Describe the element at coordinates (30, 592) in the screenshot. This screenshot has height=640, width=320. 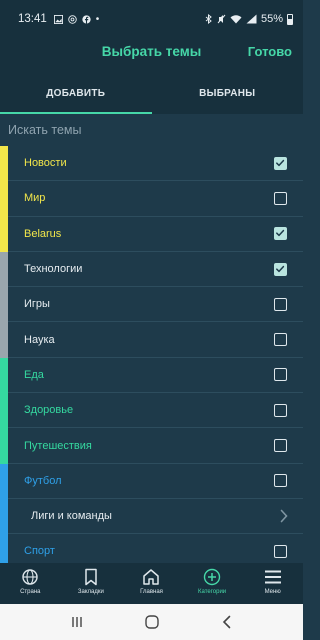
I see `nav-label: Страна` at that location.